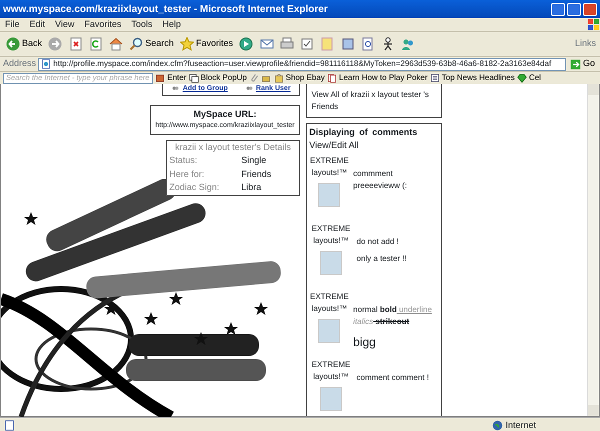 This screenshot has height=431, width=600. What do you see at coordinates (287, 44) in the screenshot?
I see `printer-icon` at bounding box center [287, 44].